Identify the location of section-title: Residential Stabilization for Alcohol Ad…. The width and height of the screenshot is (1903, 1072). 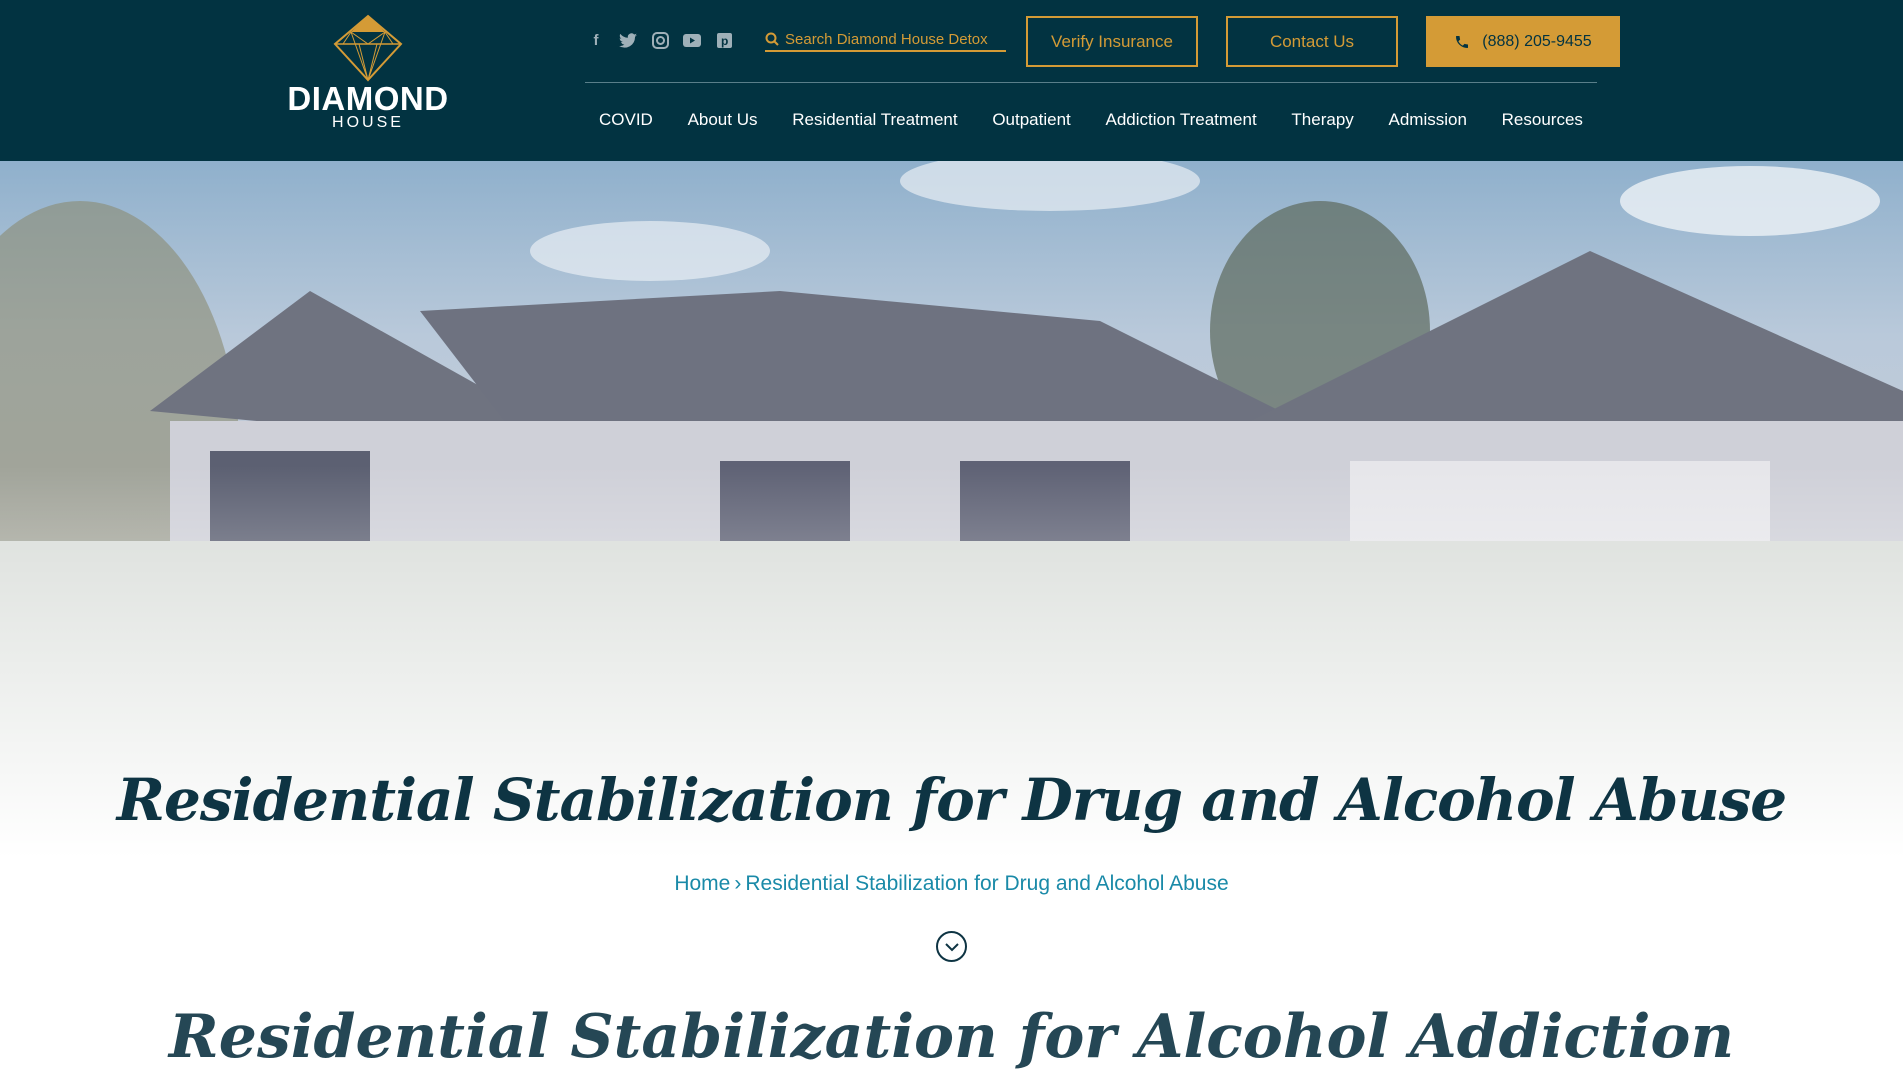
(951, 1037).